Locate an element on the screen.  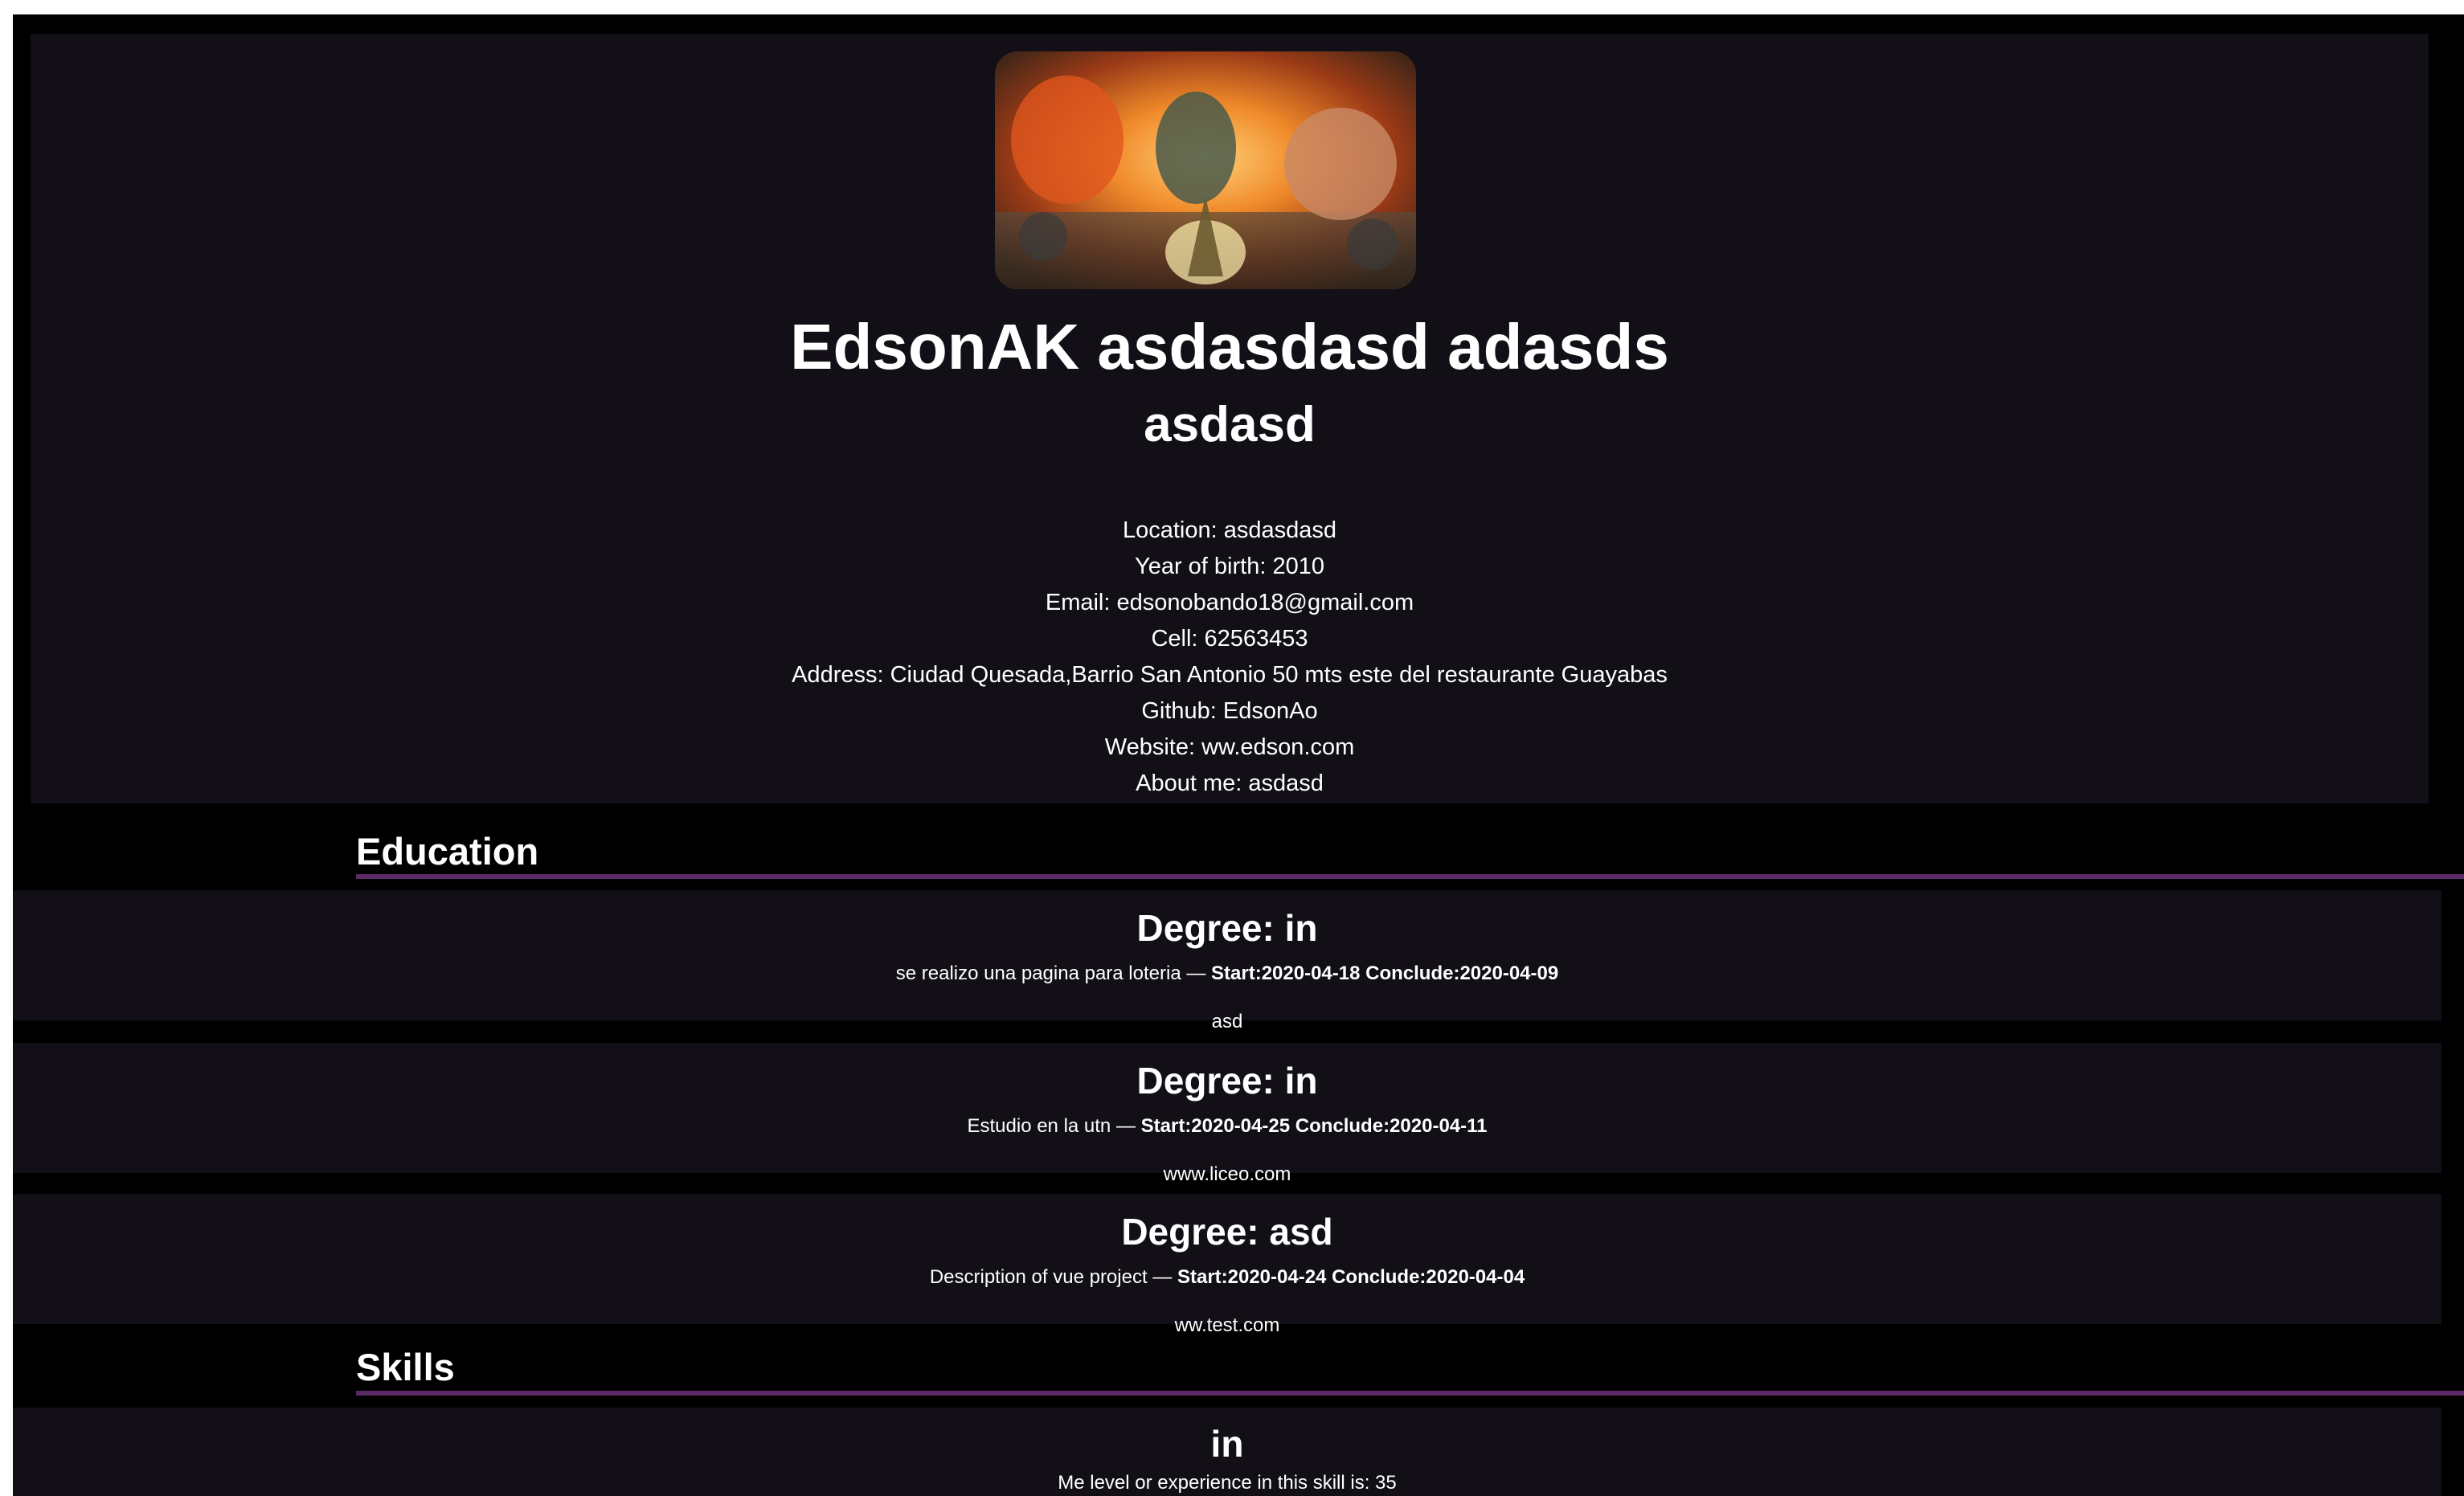
detail-location: Location: asdasdasd is located at coordinates (1229, 530).